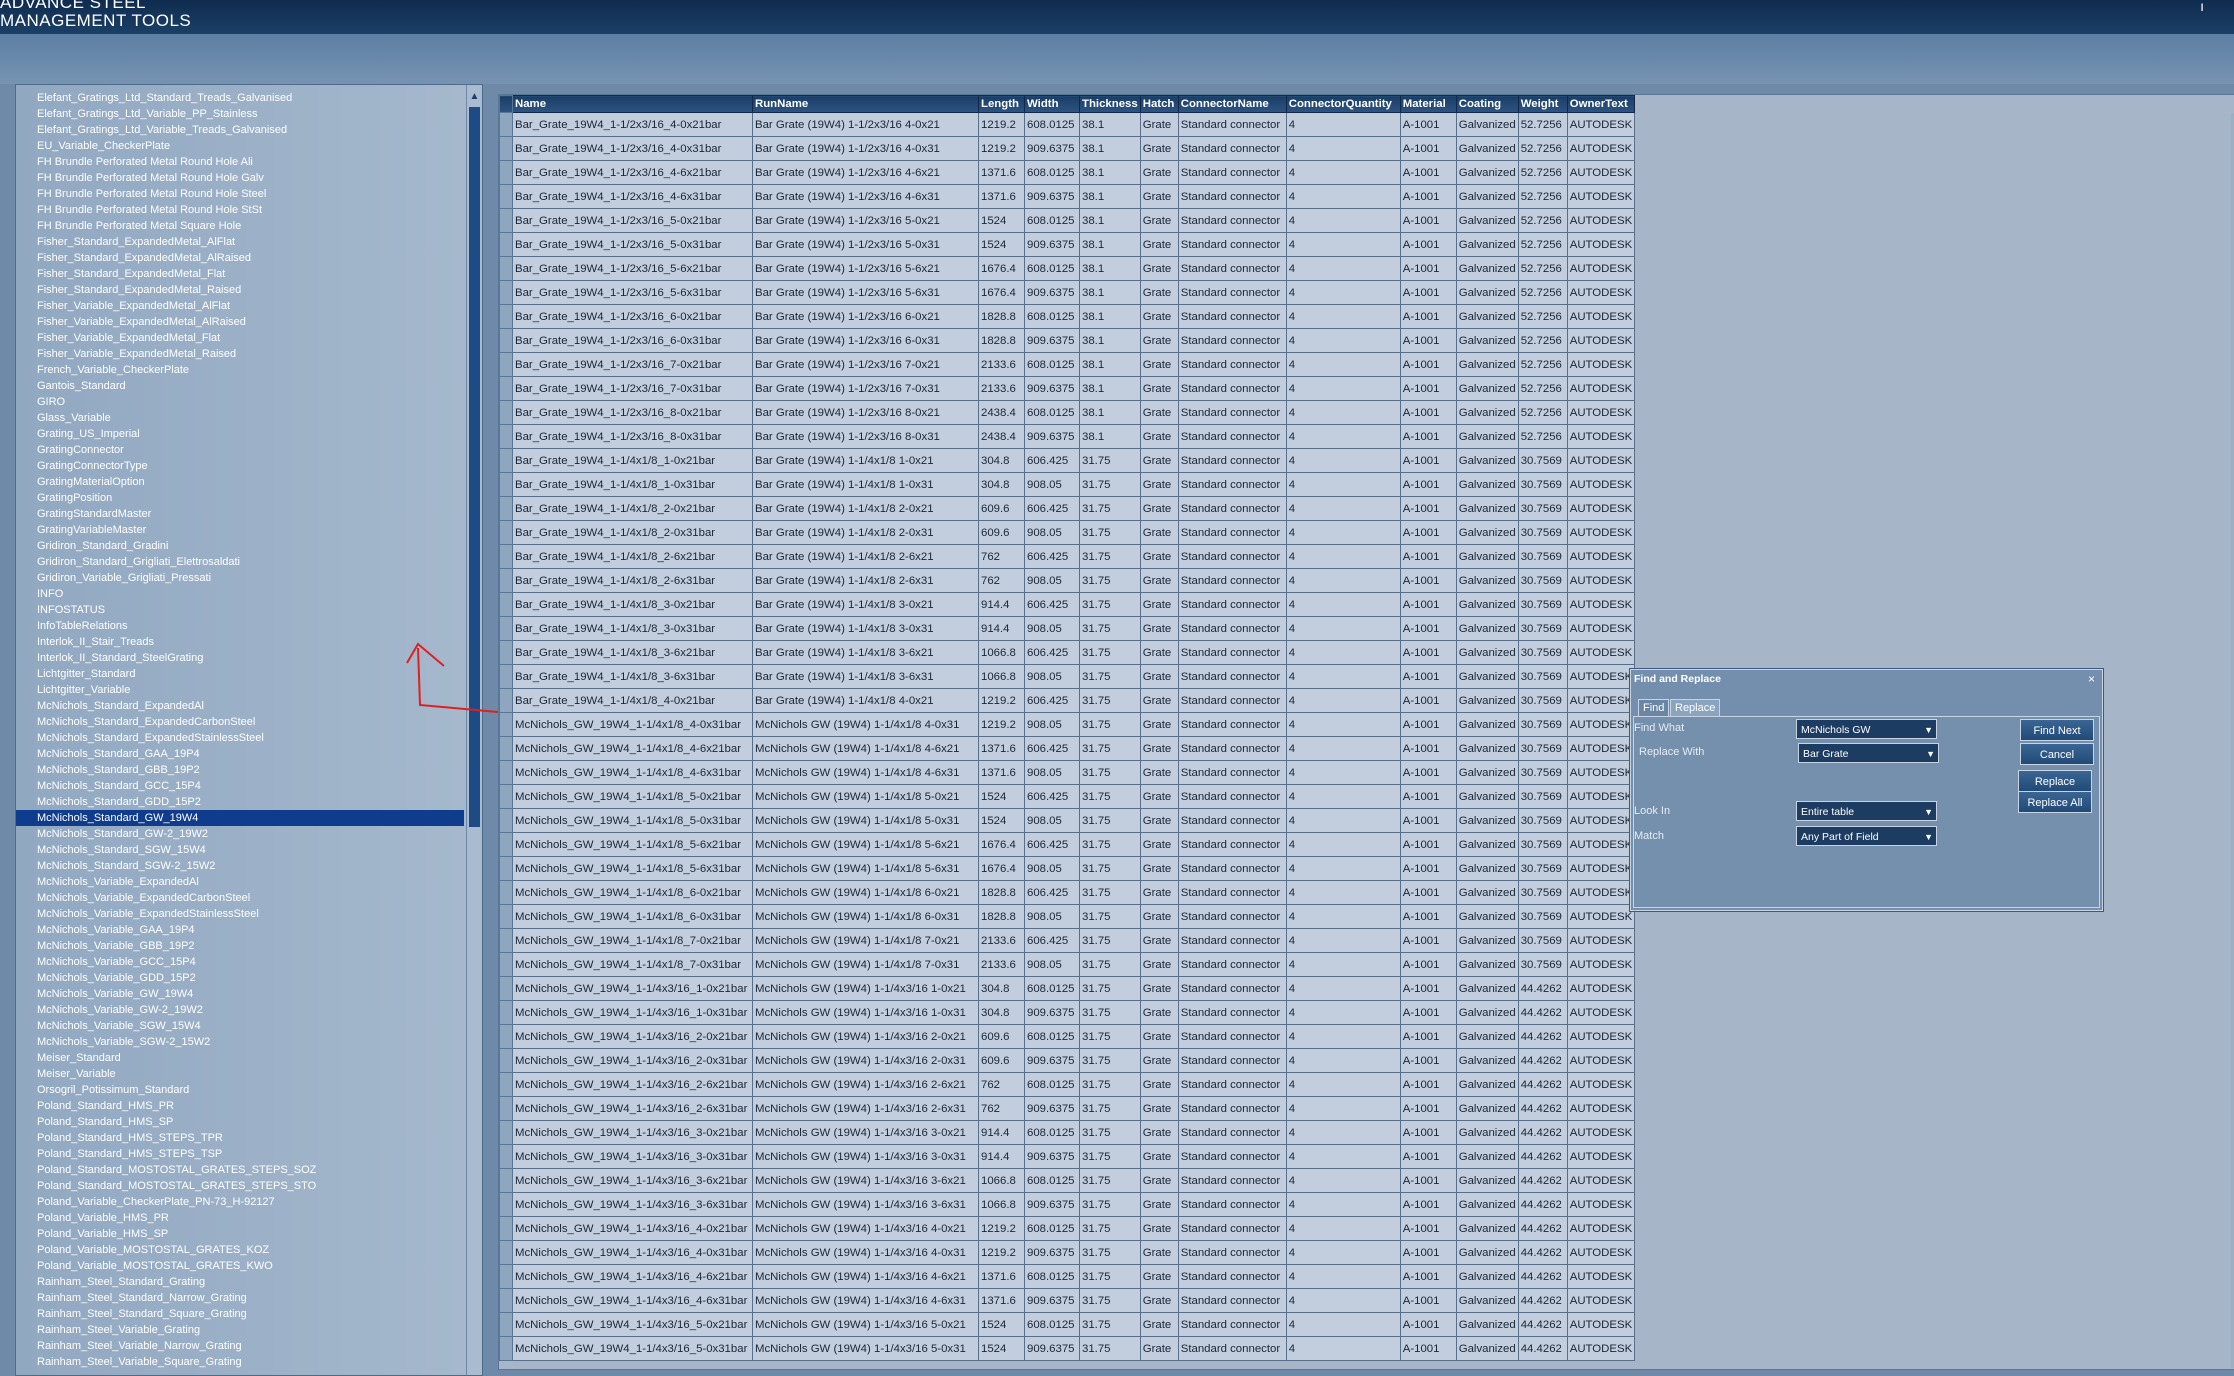  What do you see at coordinates (1001, 220) in the screenshot?
I see `table-cell: 1524` at bounding box center [1001, 220].